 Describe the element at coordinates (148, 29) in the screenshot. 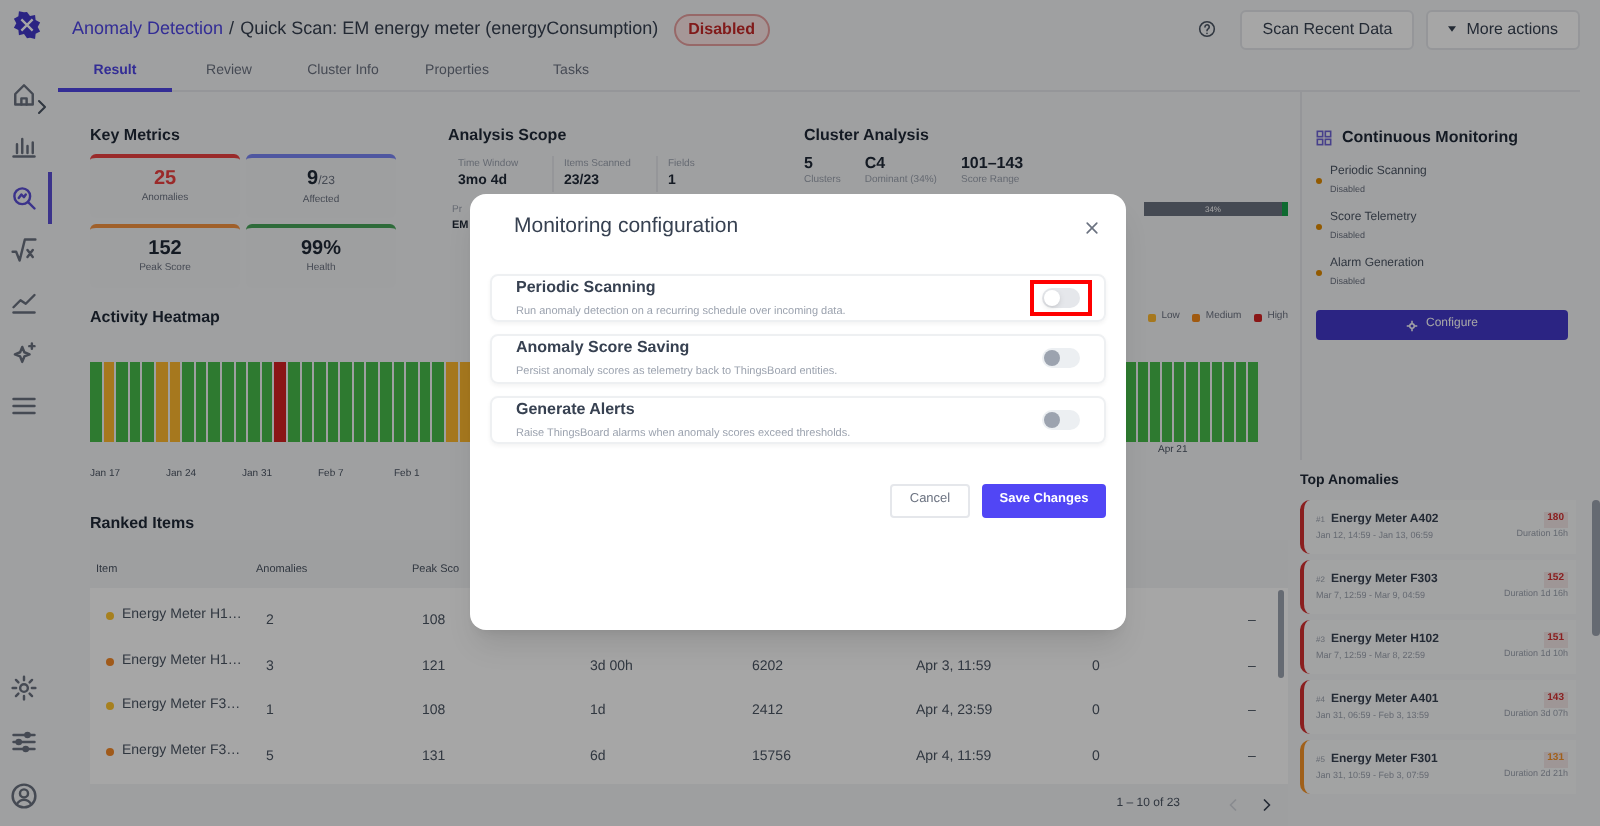

I see `breadcrumb-link: Anomaly Detection` at that location.